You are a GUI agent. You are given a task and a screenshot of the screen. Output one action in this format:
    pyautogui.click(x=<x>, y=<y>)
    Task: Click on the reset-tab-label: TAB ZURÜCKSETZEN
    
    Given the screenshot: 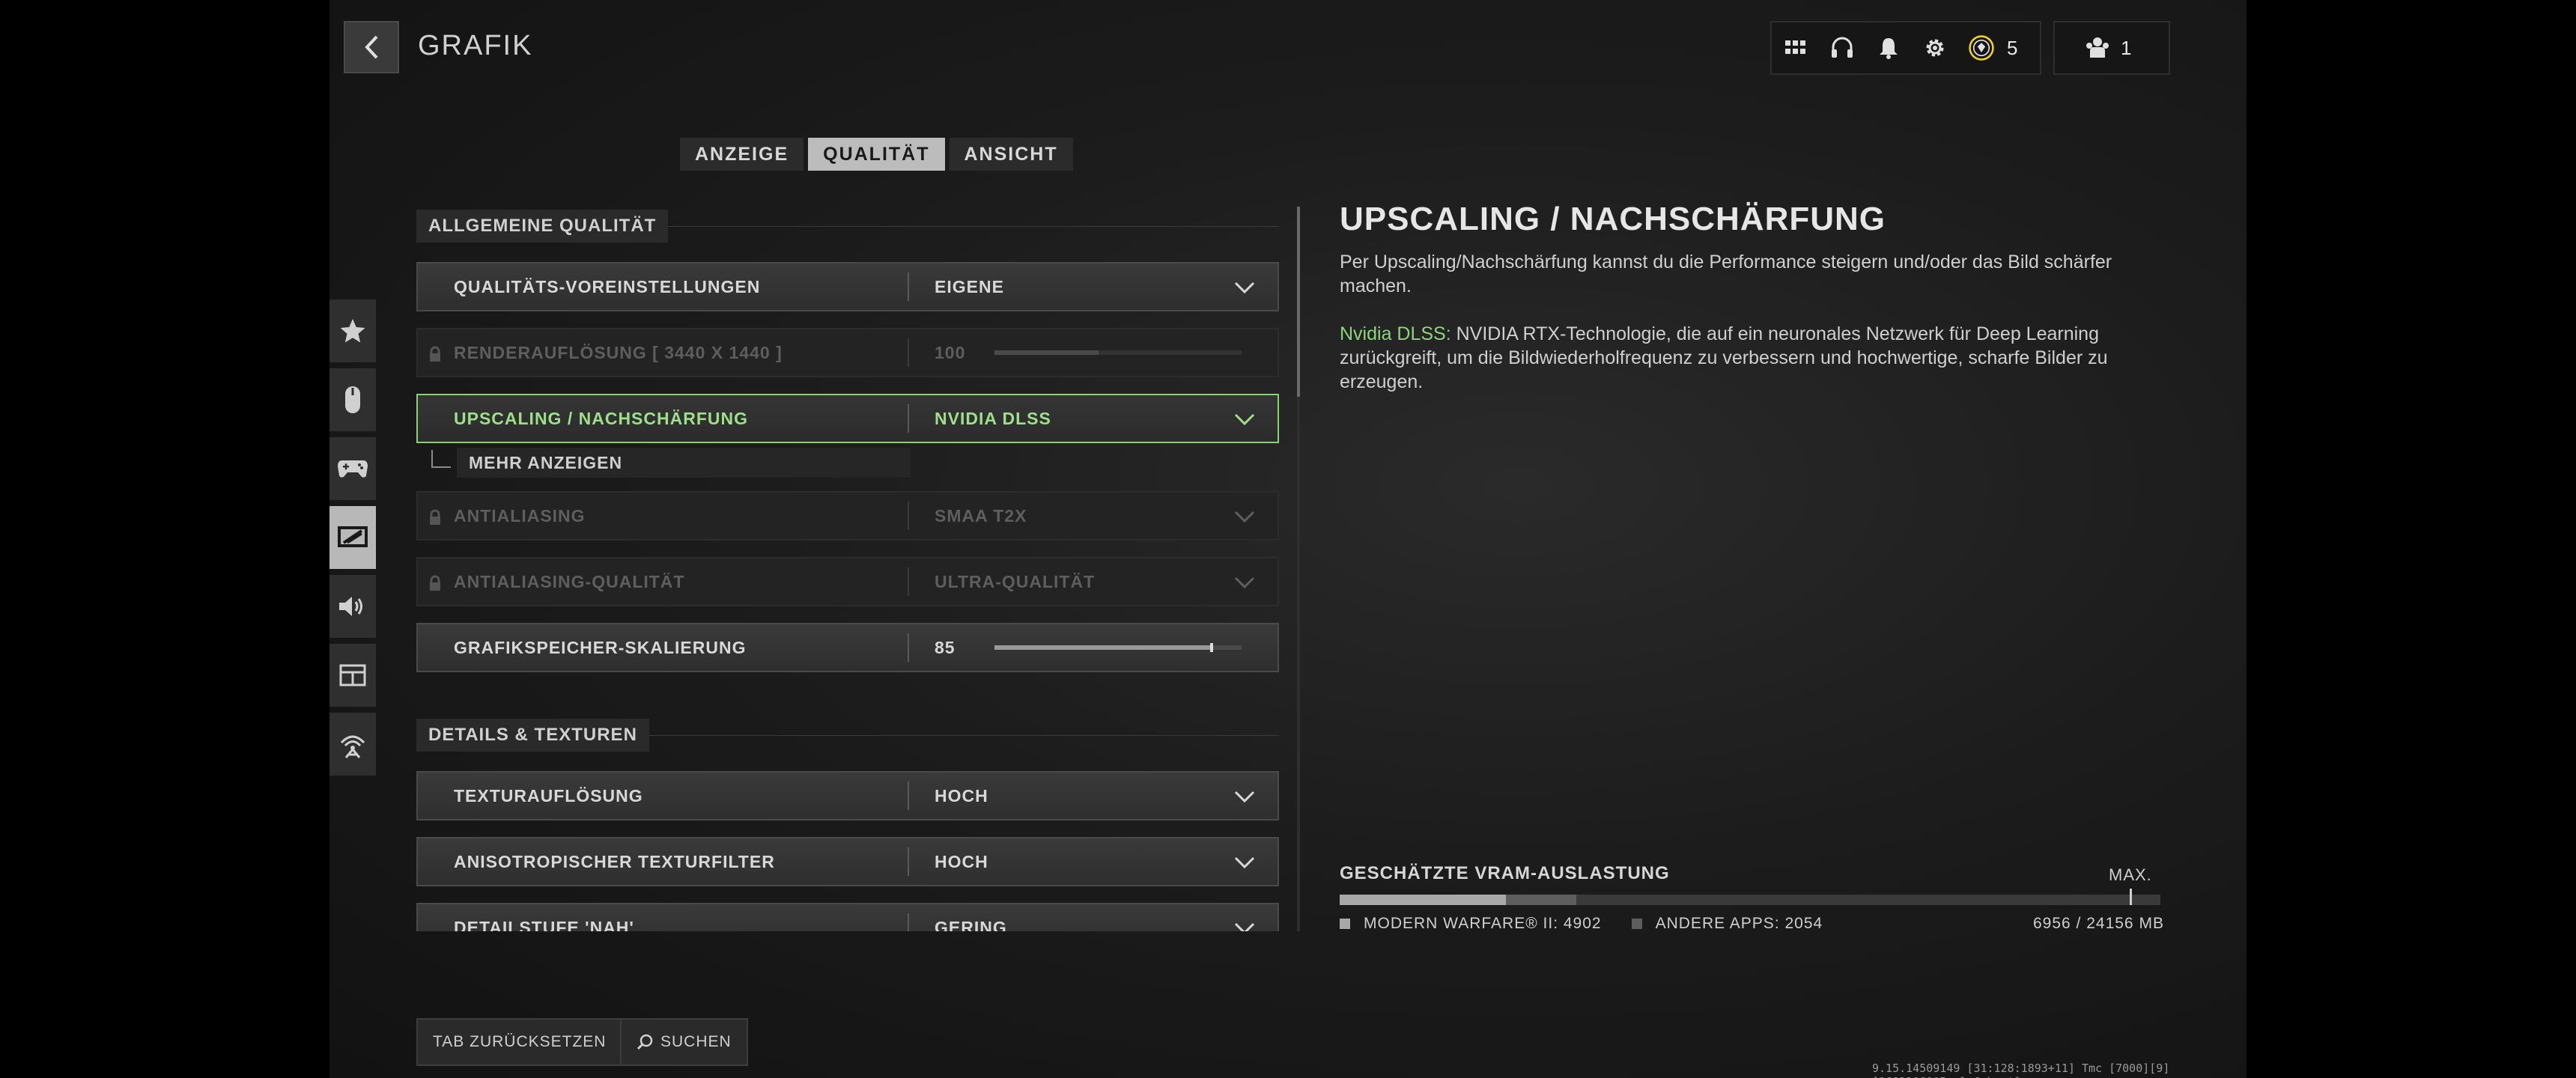 What is the action you would take?
    pyautogui.click(x=520, y=1041)
    